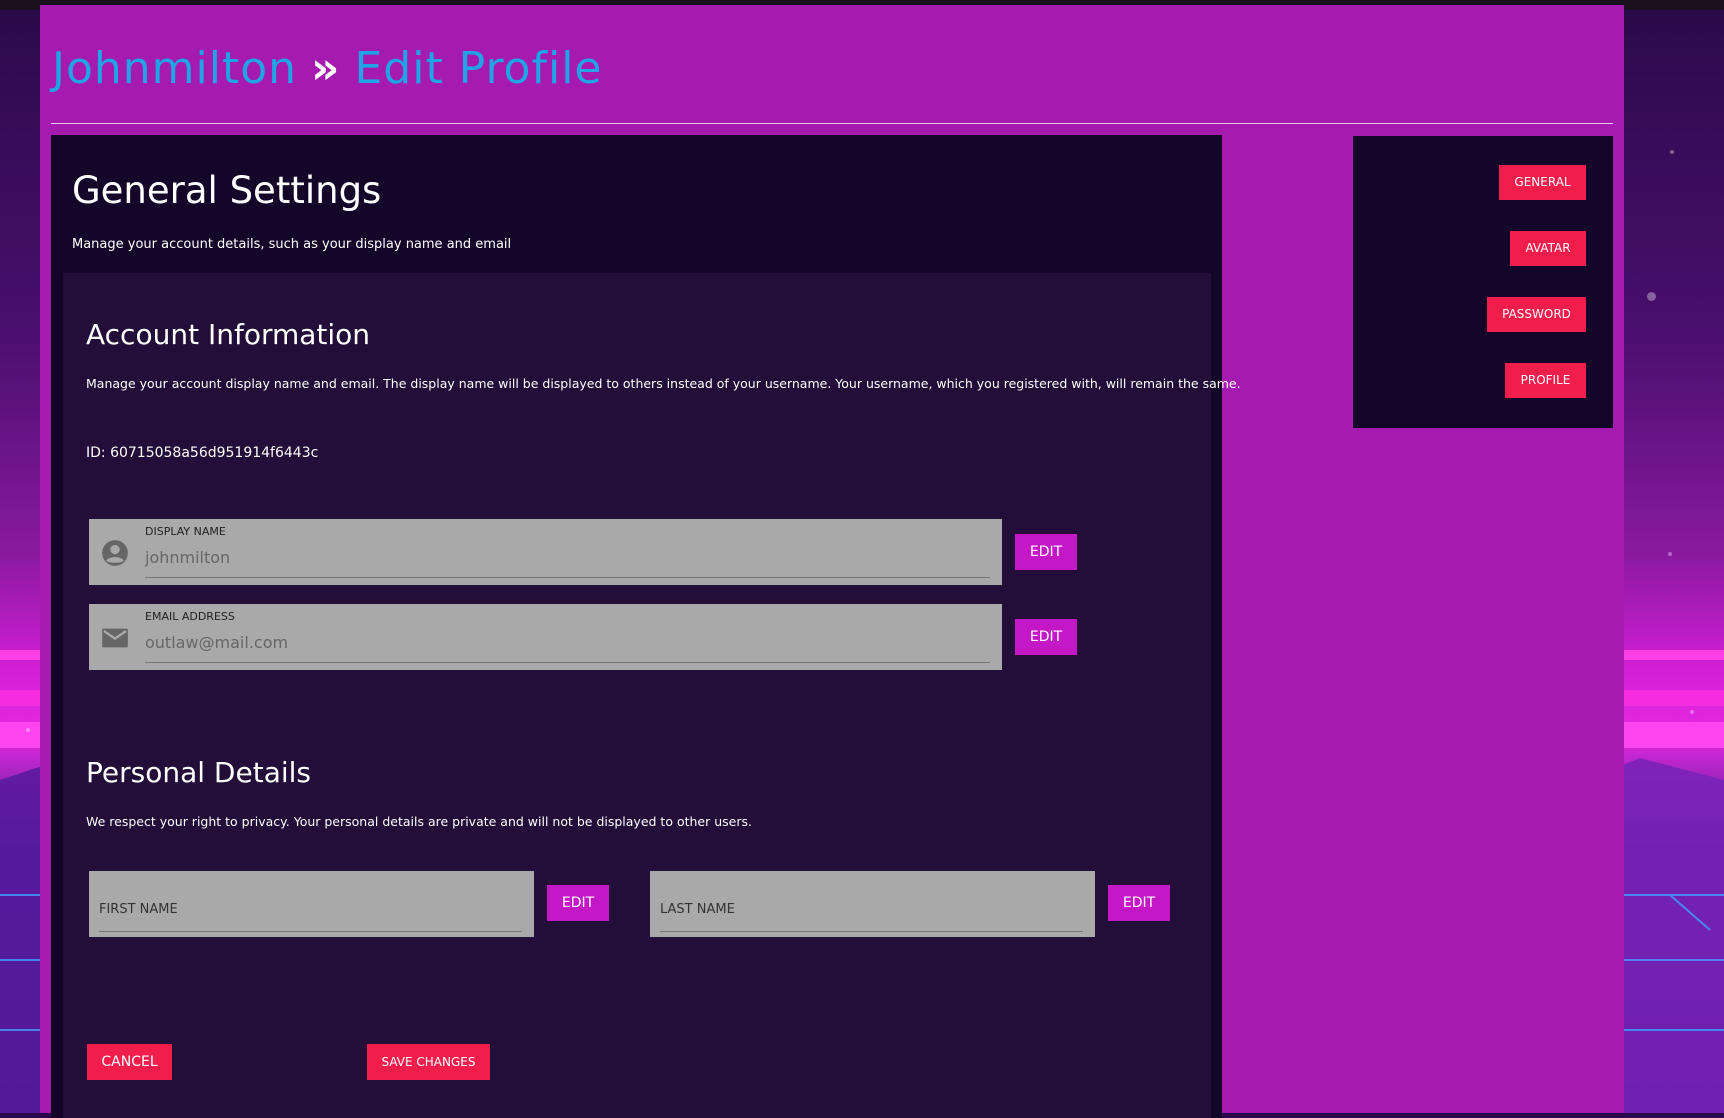  I want to click on last-name-field: LAST NAME, so click(872, 904).